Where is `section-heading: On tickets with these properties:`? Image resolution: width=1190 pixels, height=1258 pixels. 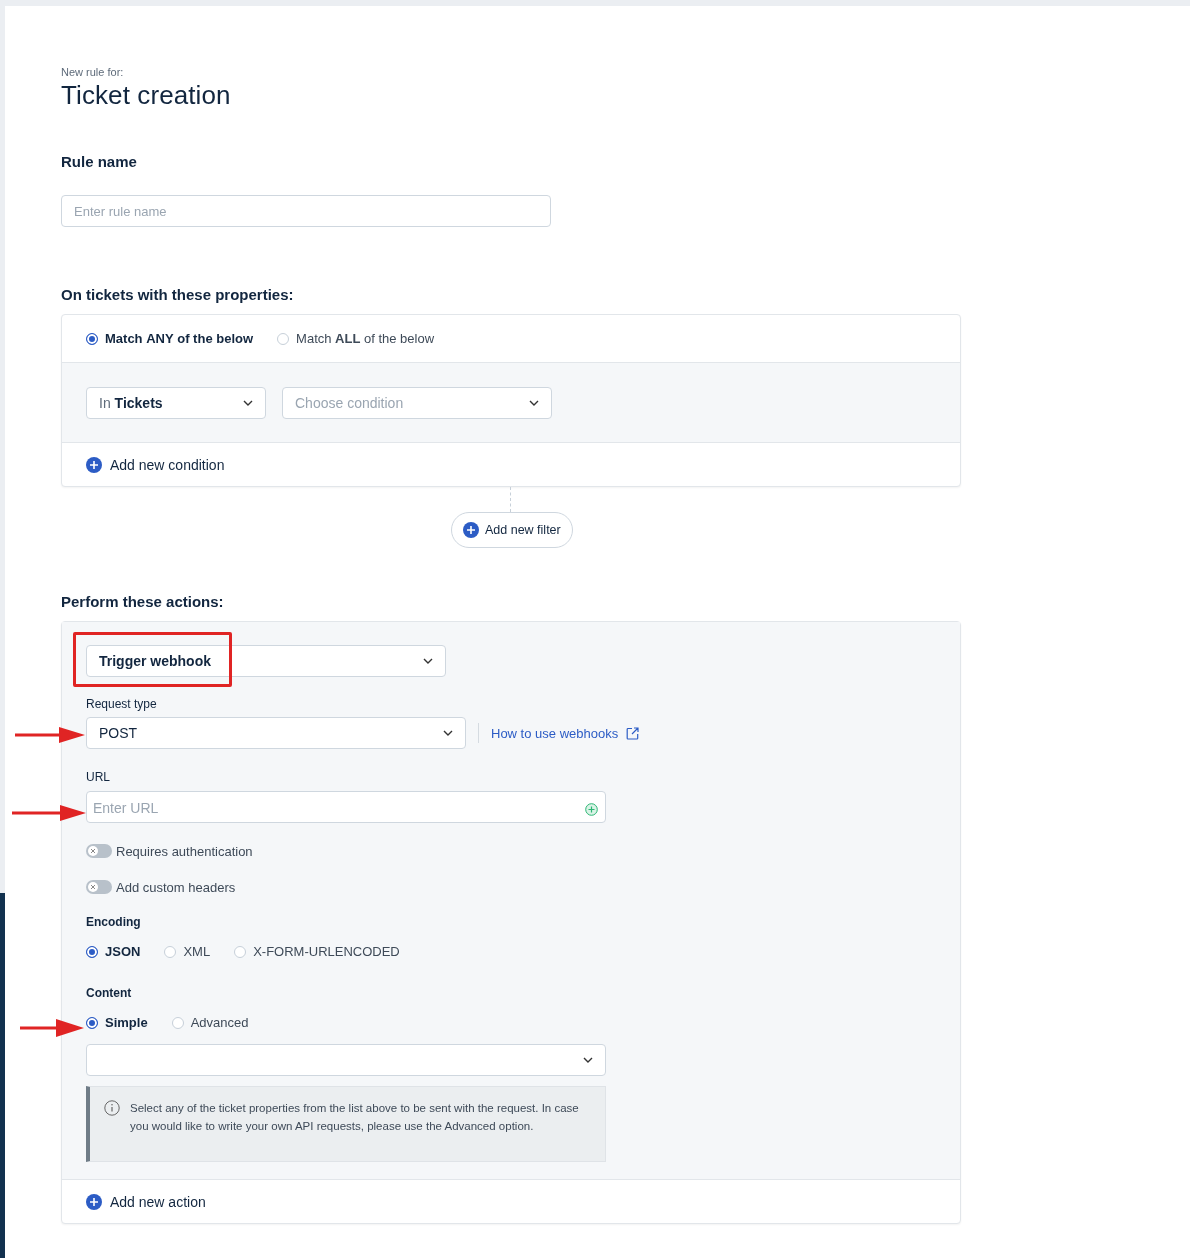
section-heading: On tickets with these properties: is located at coordinates (178, 294).